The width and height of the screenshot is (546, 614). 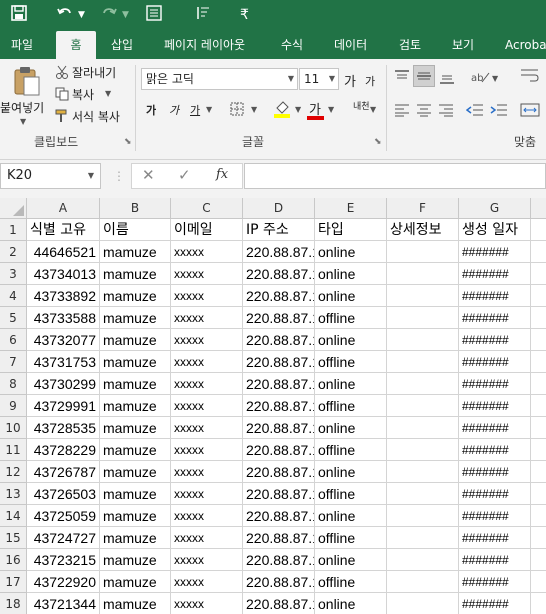 I want to click on phonetic-guide-button: 내천, so click(x=361, y=105).